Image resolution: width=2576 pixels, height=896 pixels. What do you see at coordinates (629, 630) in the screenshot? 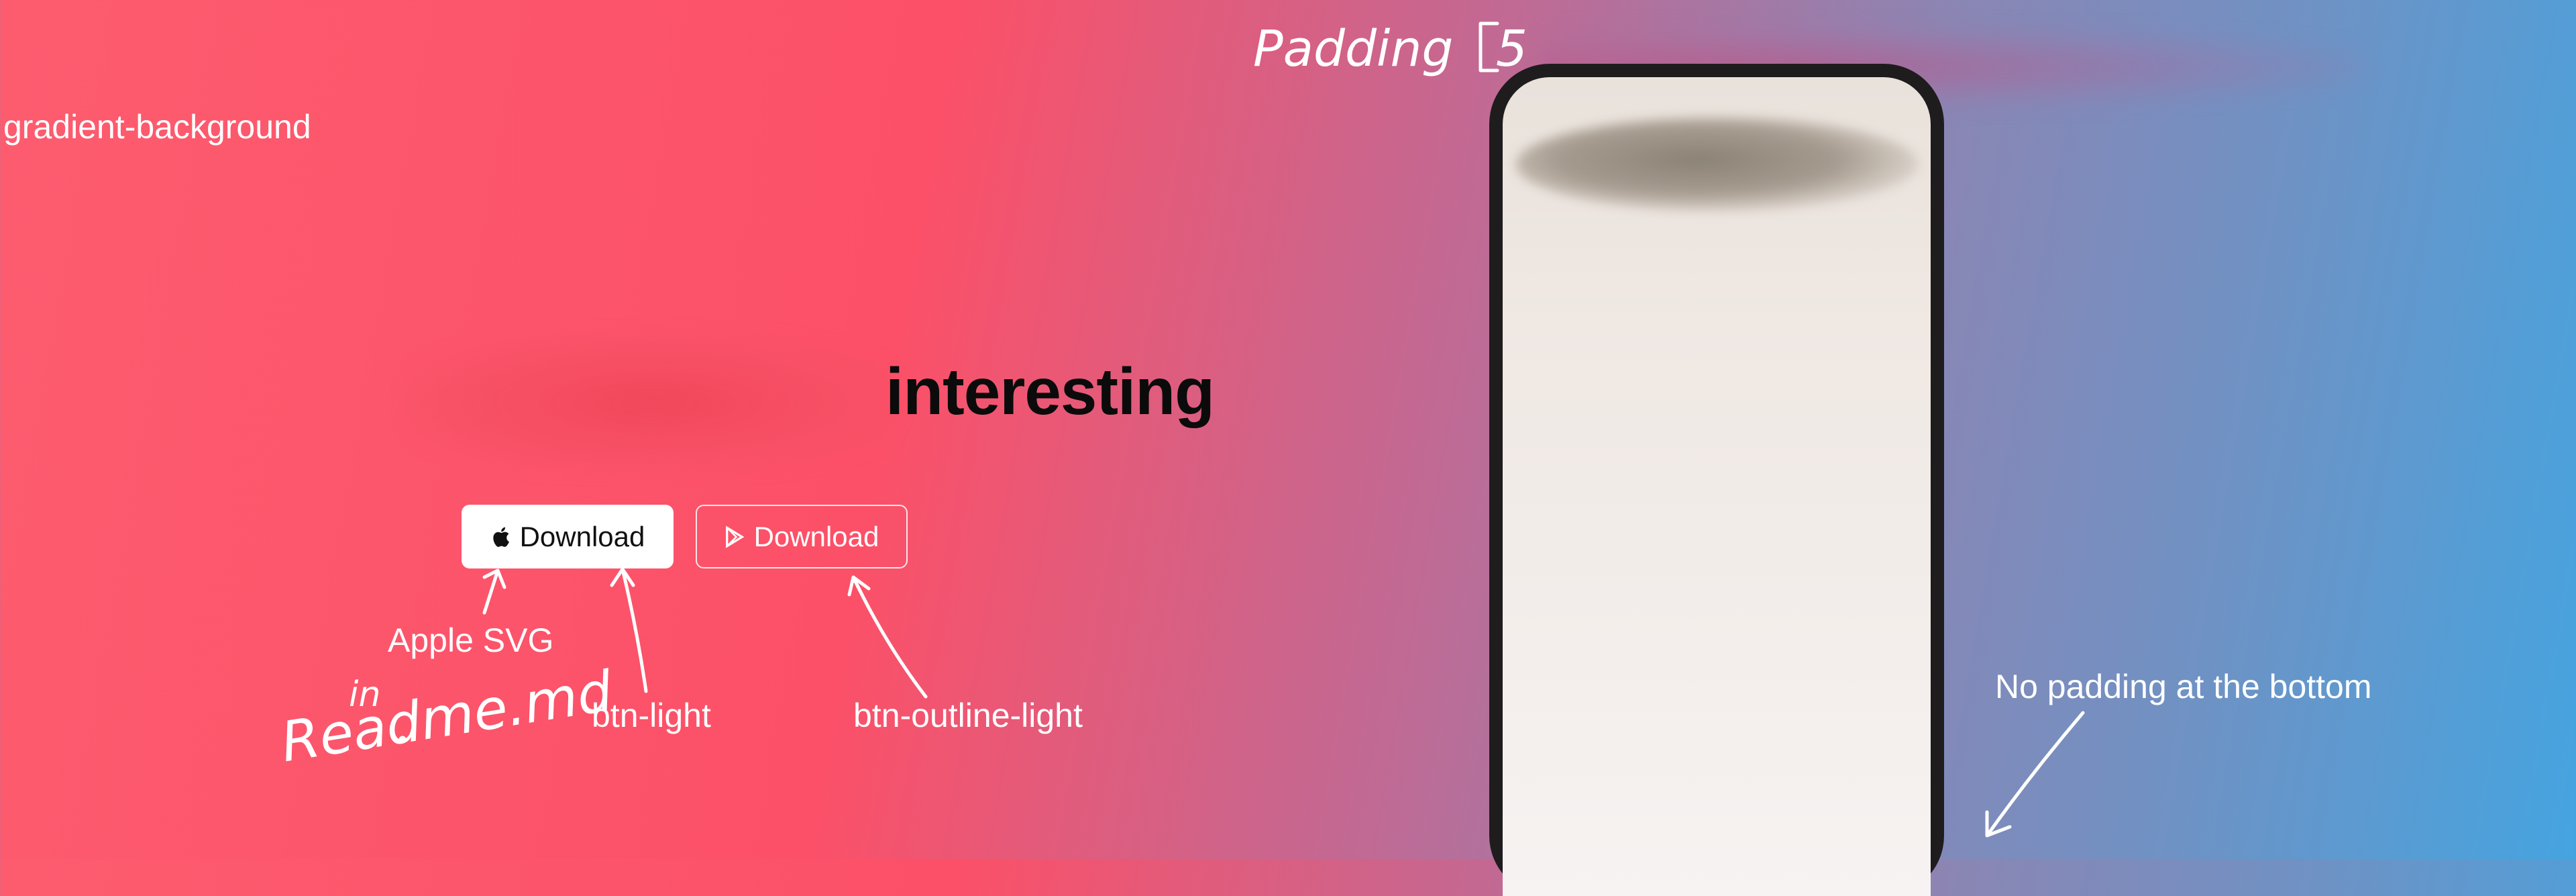
I see `btn-light-arrow` at bounding box center [629, 630].